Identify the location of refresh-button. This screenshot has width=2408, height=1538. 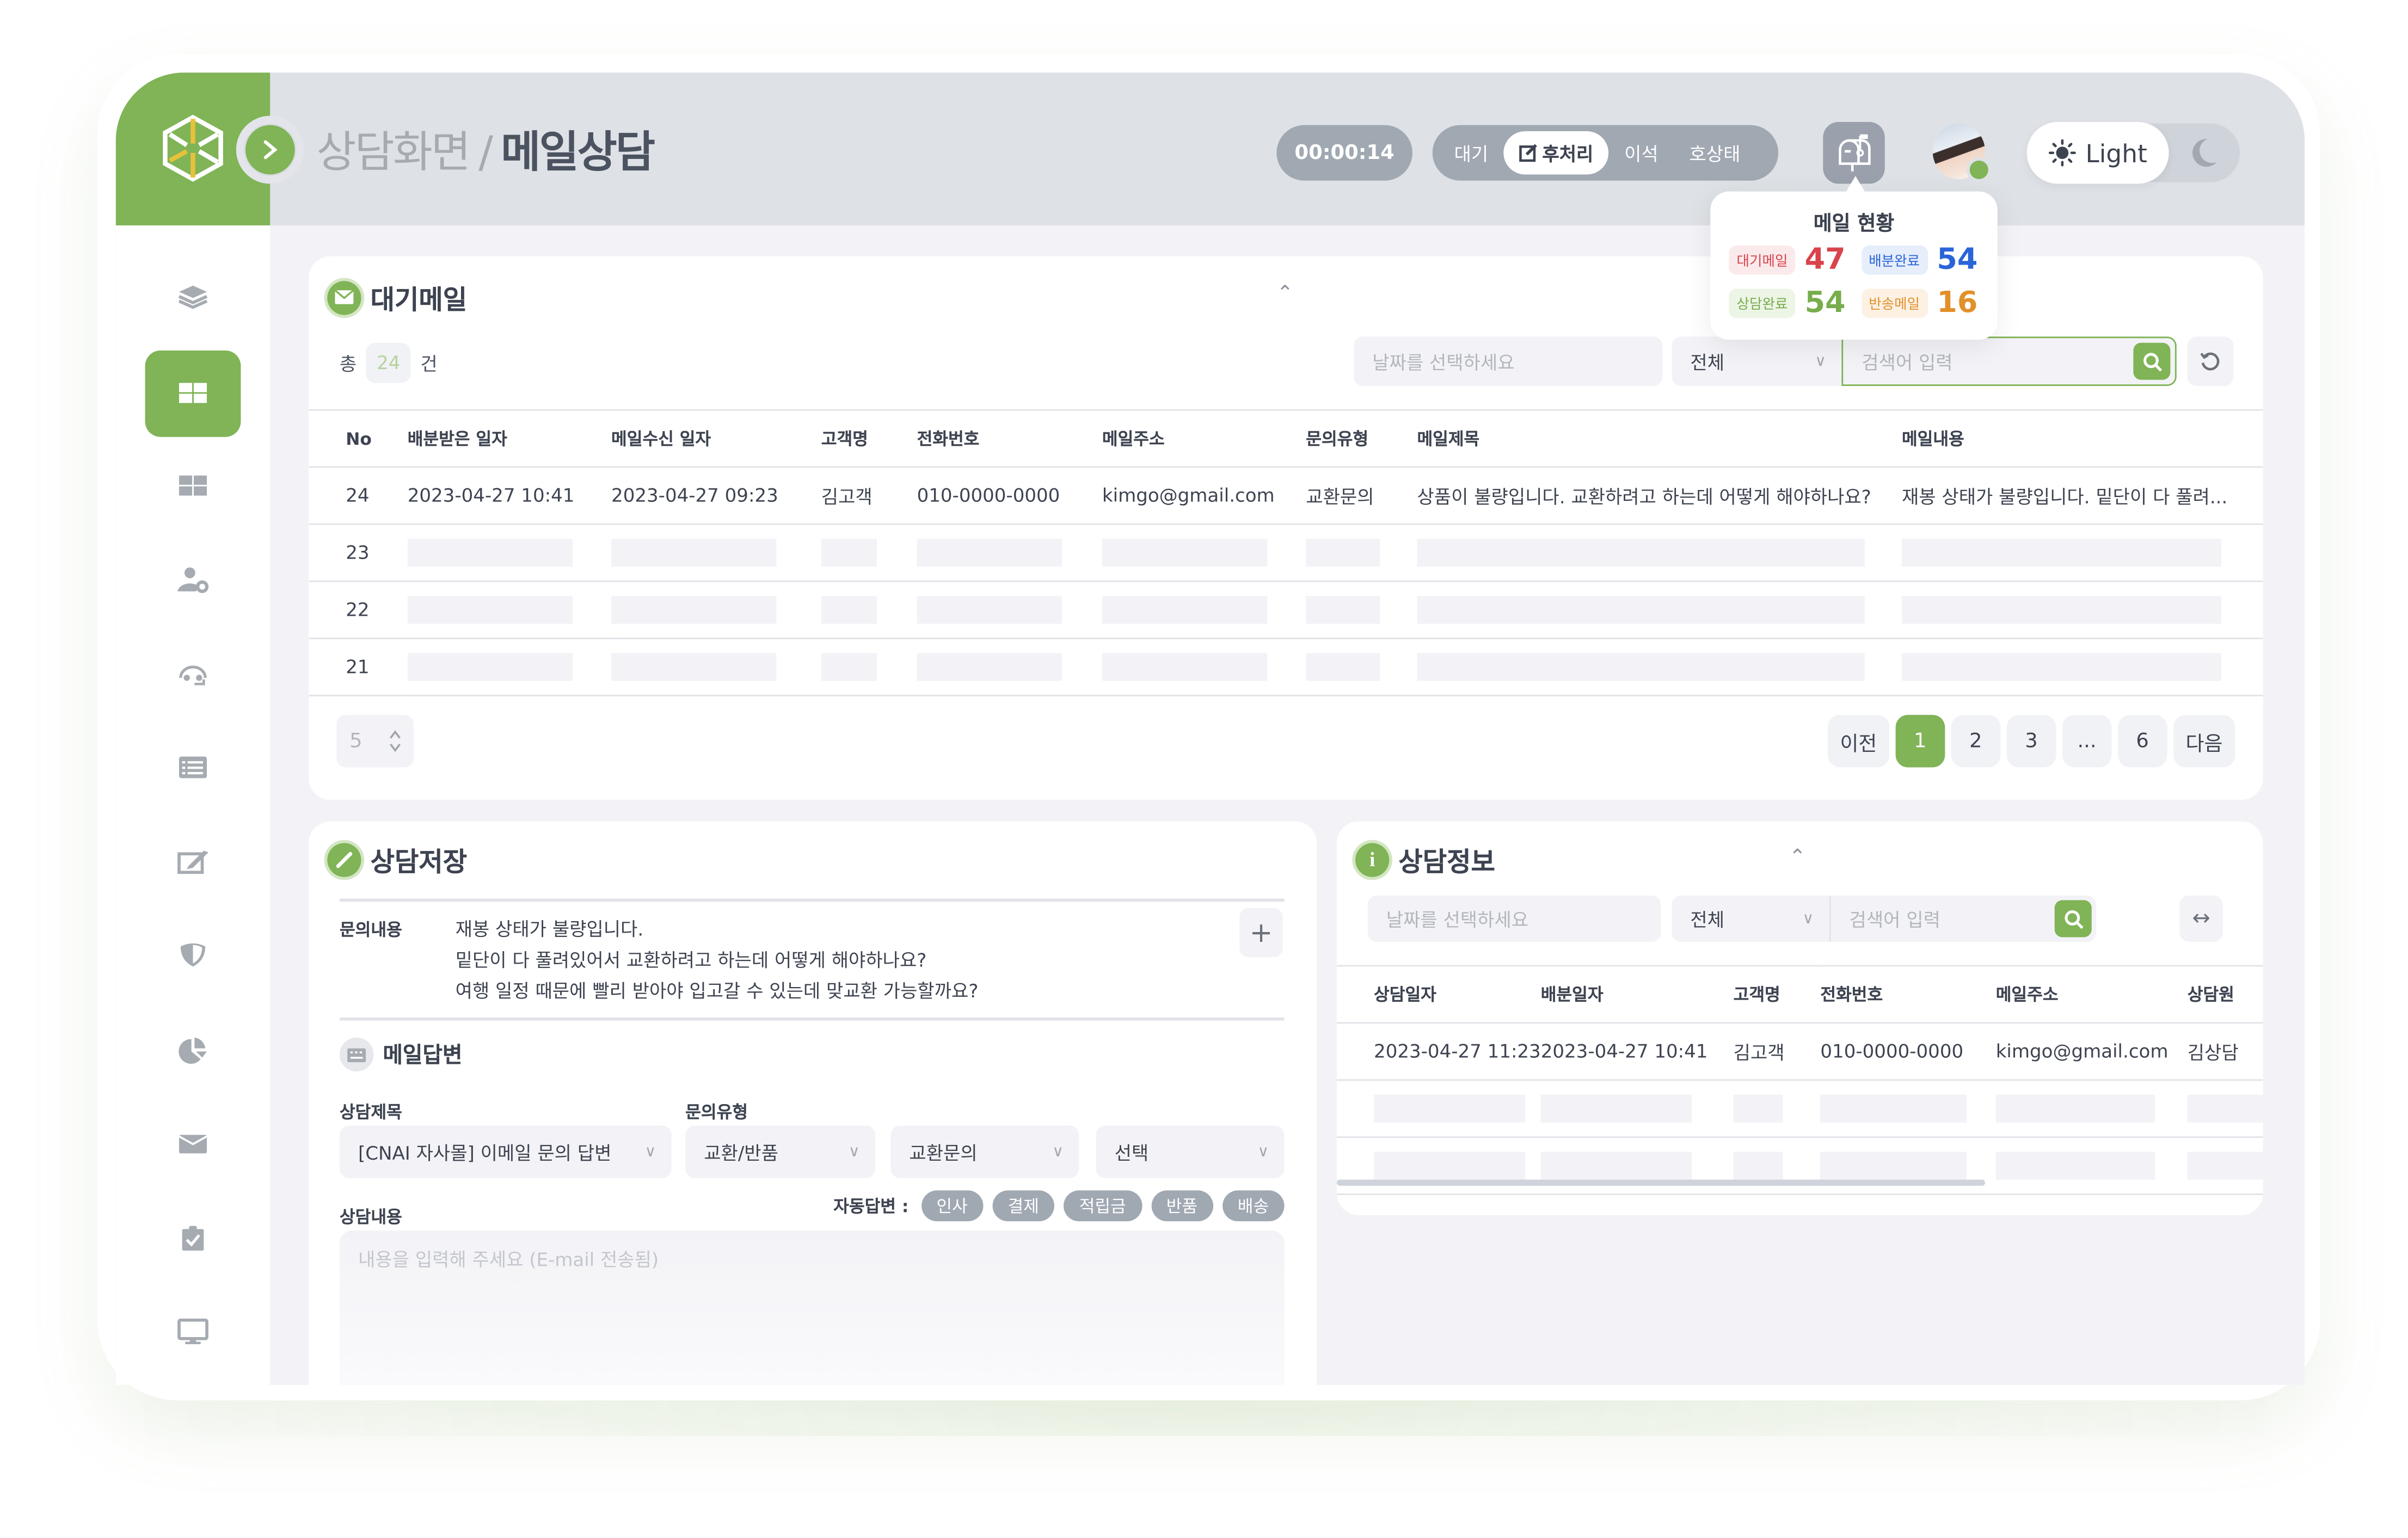
(2210, 361).